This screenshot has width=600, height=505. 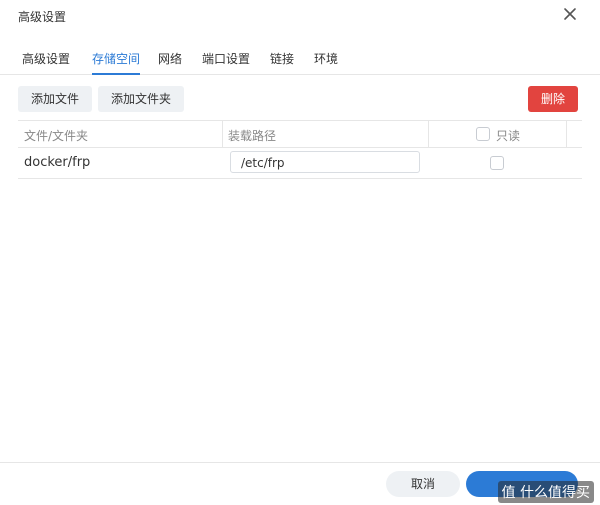 I want to click on tab-network: 网络, so click(x=170, y=61).